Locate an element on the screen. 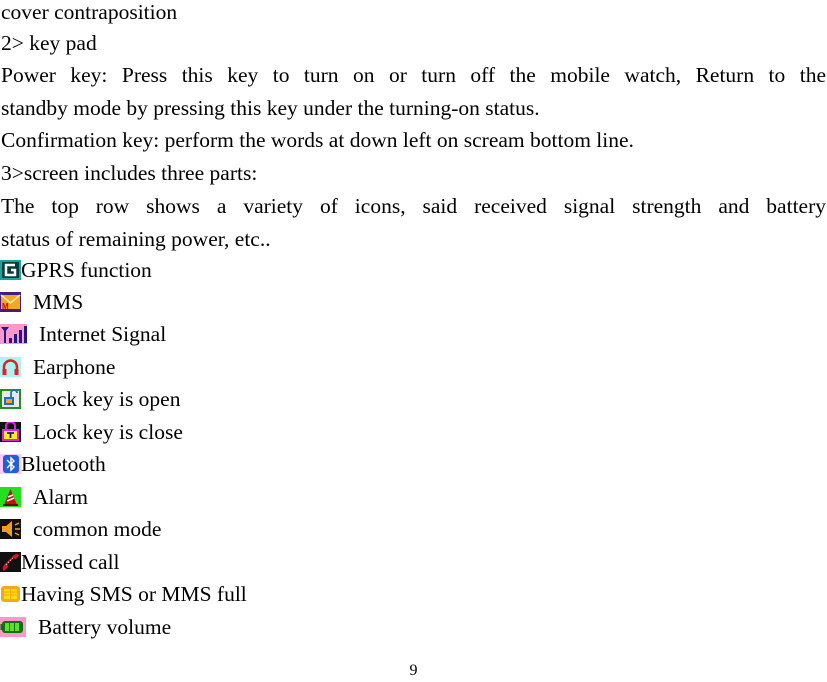  legend-item-sms-full: Having SMS or MMS full is located at coordinates (123, 594).